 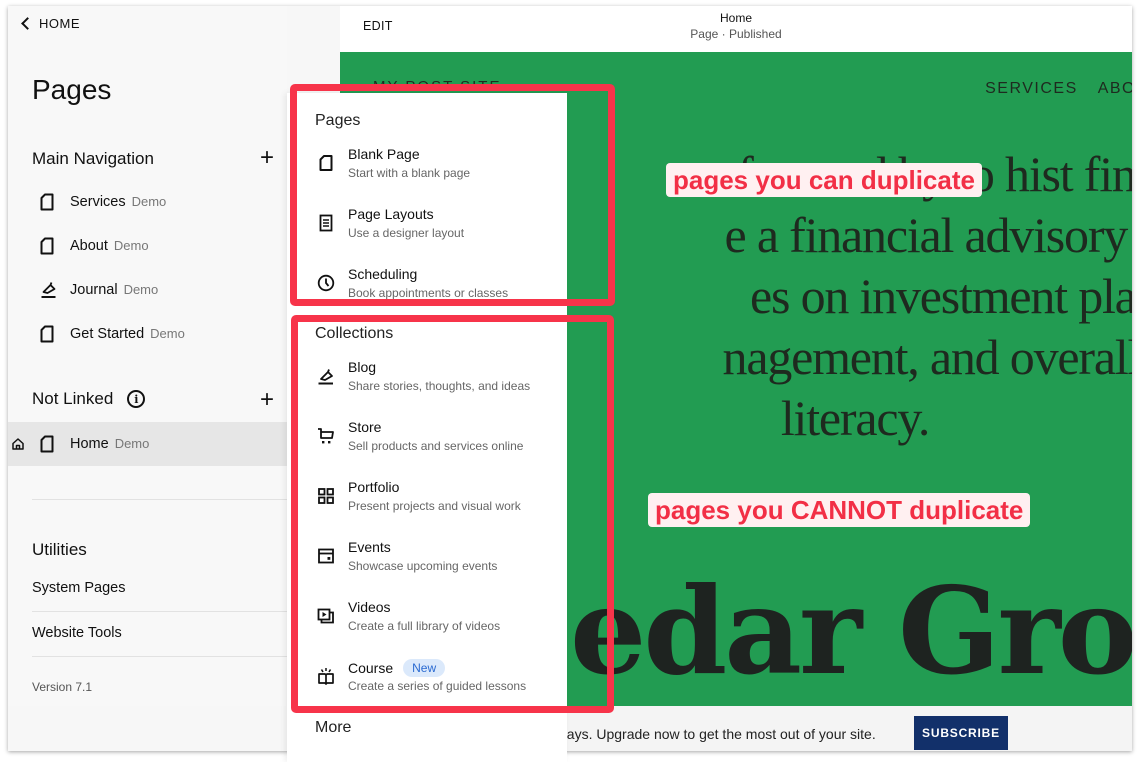 I want to click on menu-item-title: Store, so click(x=365, y=427).